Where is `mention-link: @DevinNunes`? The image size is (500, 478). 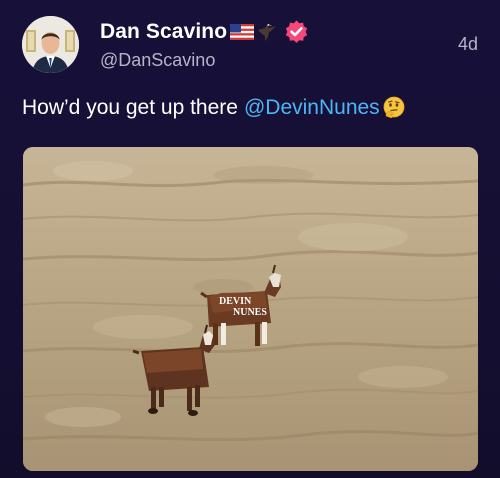 mention-link: @DevinNunes is located at coordinates (312, 108).